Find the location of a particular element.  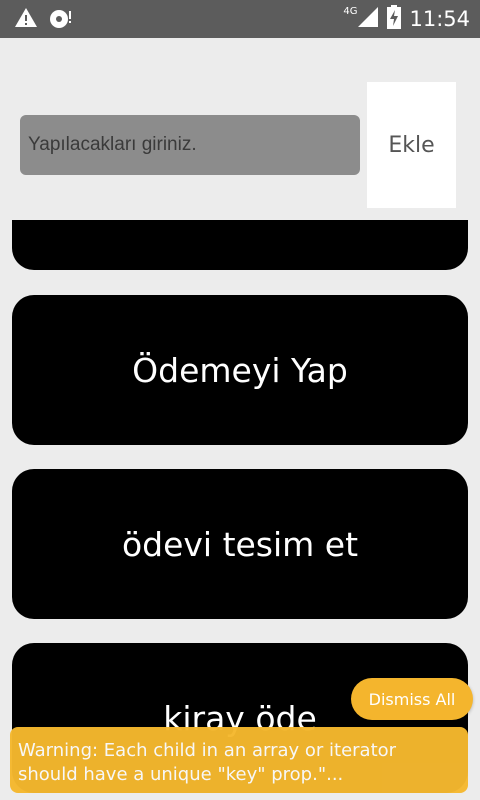

add-button: Ekle is located at coordinates (411, 145).